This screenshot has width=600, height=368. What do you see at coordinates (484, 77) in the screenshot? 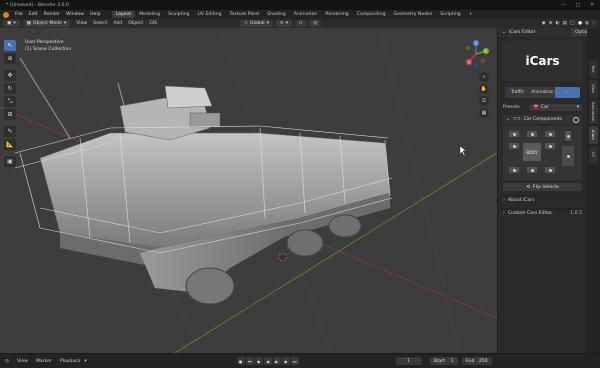
I see `zoom-icon: ⌕` at bounding box center [484, 77].